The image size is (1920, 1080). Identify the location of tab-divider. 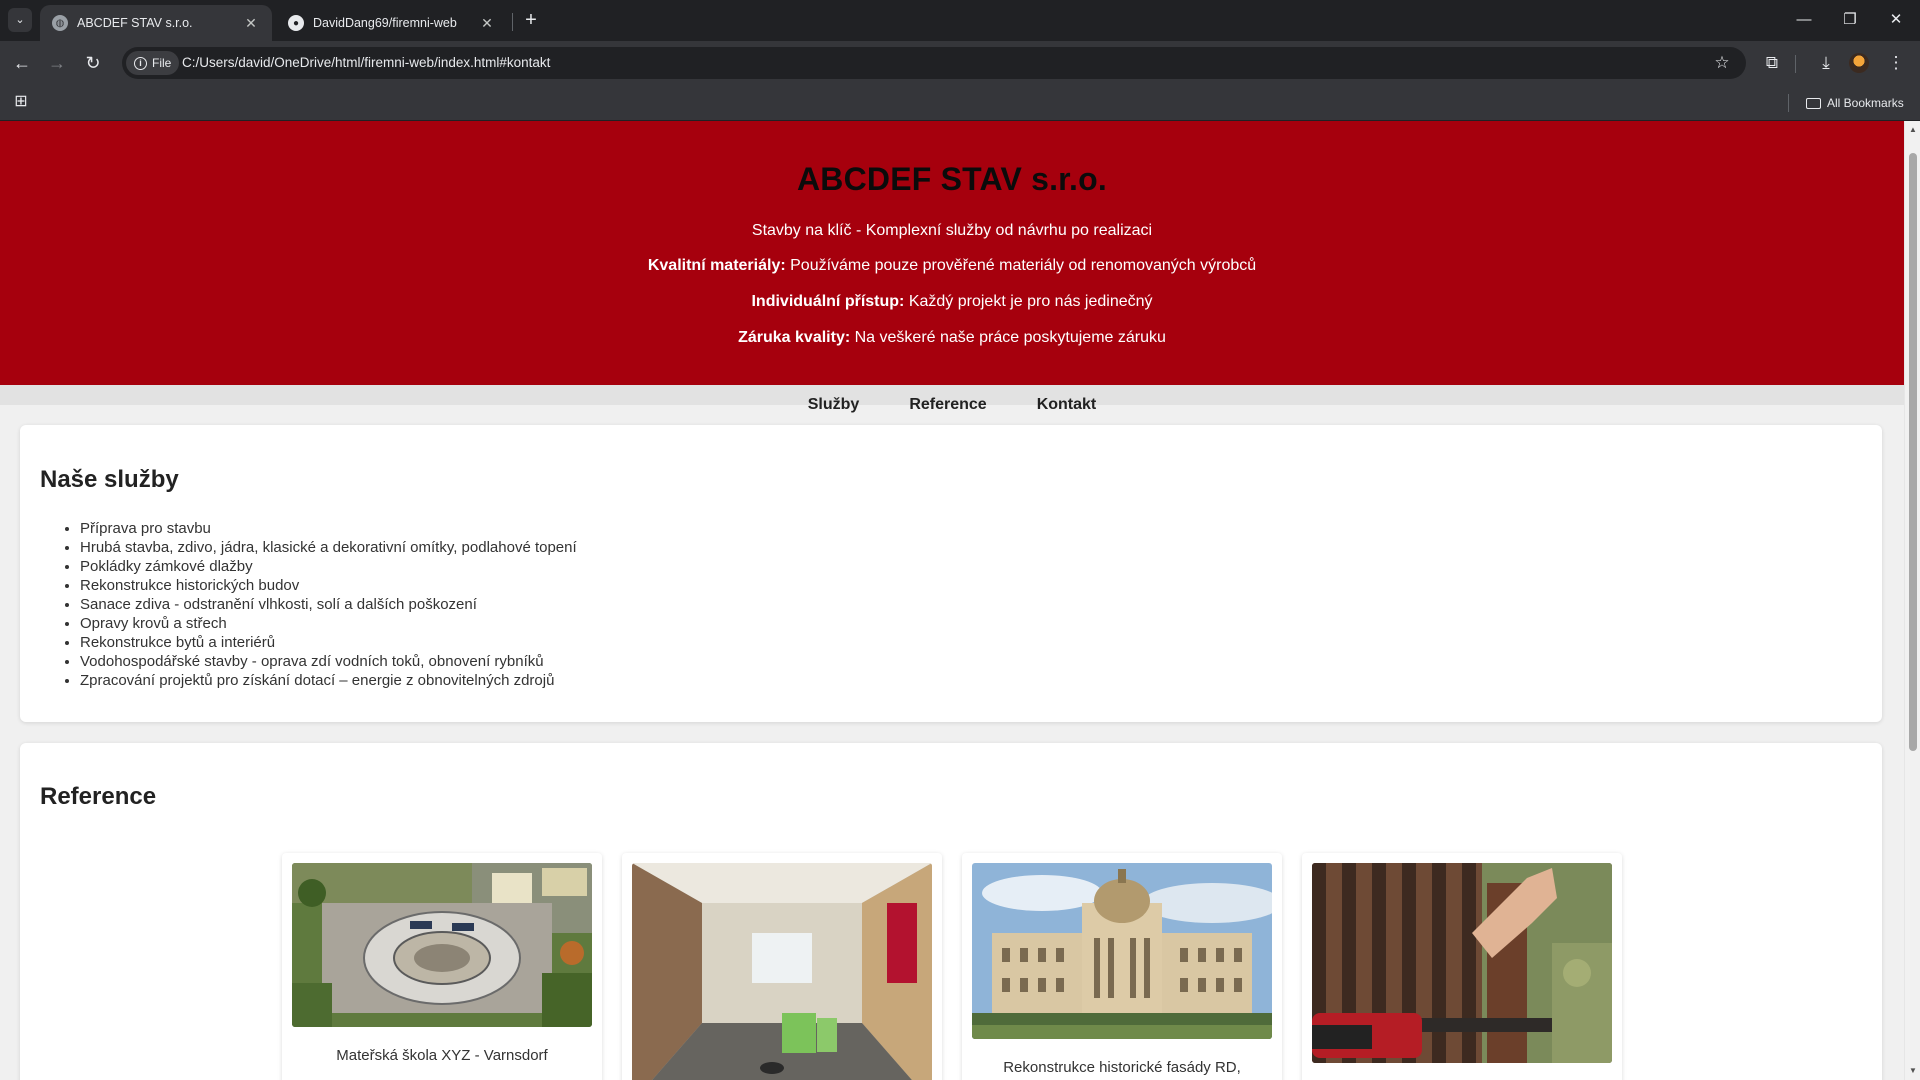
(512, 22).